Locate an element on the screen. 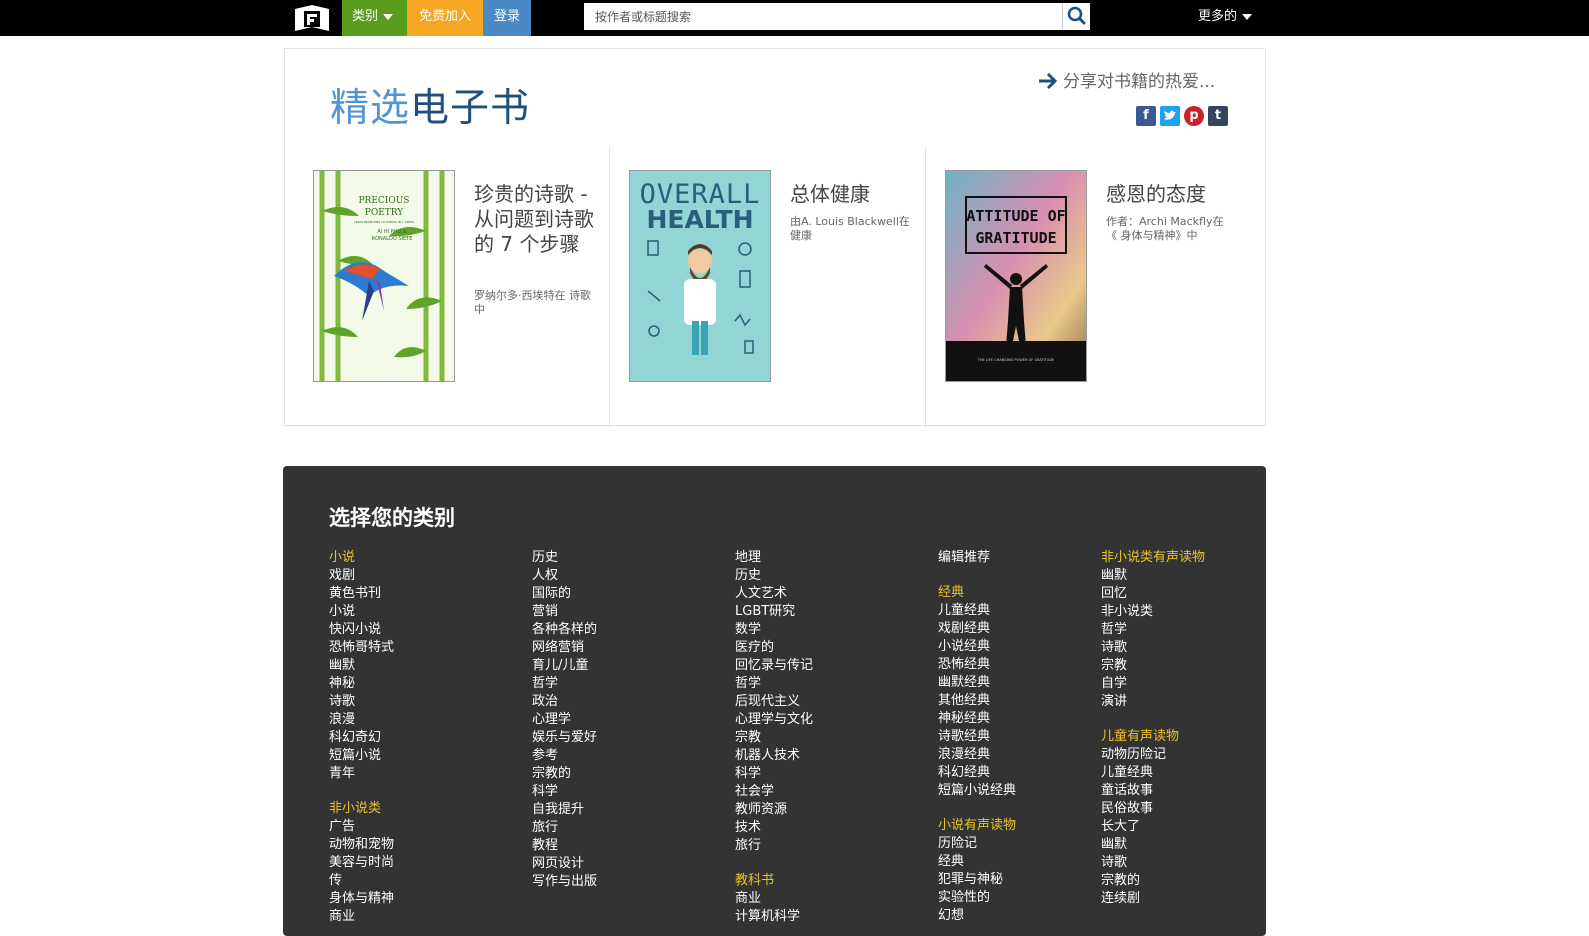 Image resolution: width=1589 pixels, height=936 pixels. category-link: 科幻经典 is located at coordinates (977, 773).